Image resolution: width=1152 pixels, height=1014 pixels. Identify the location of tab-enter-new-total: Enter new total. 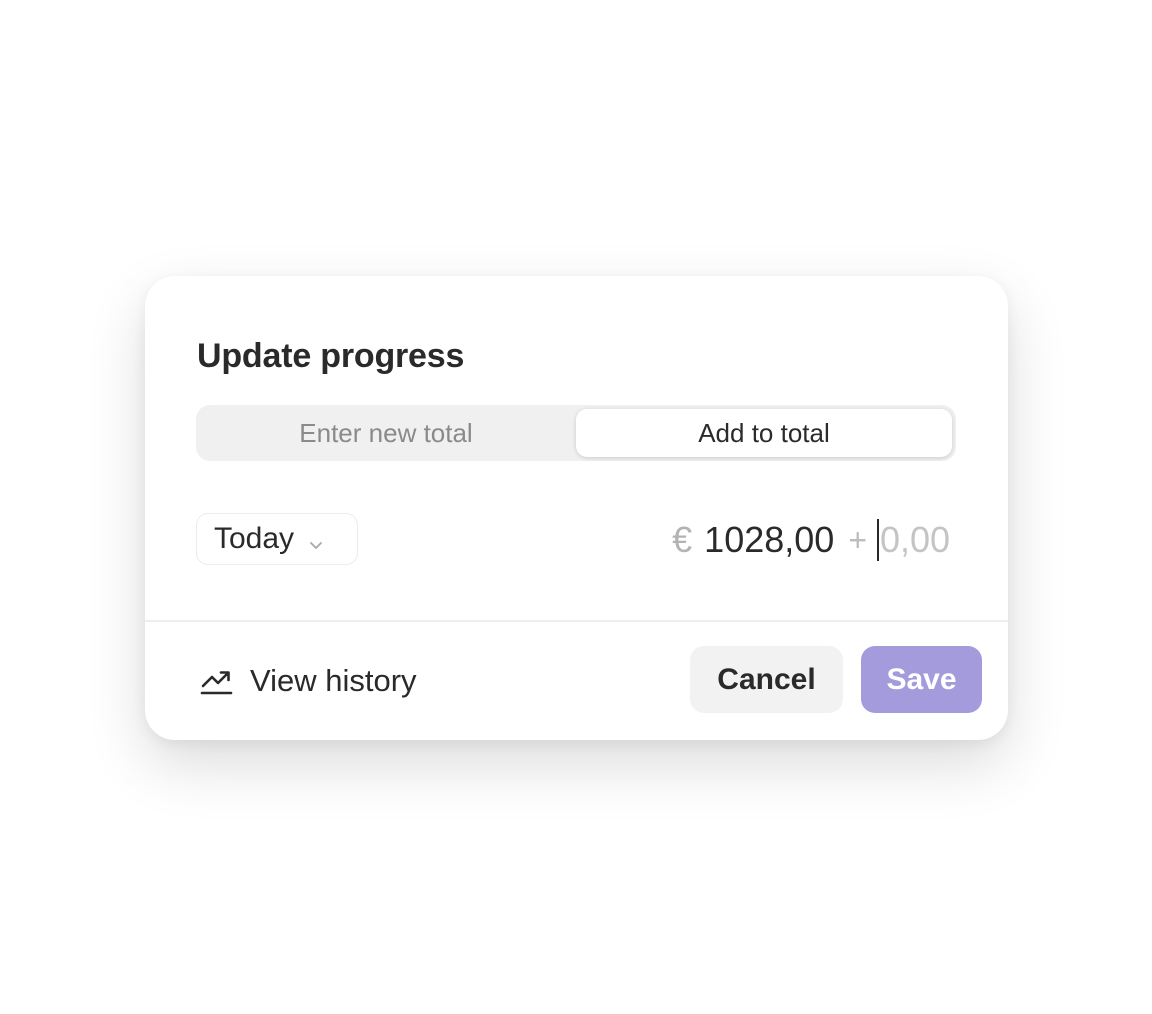
(386, 433).